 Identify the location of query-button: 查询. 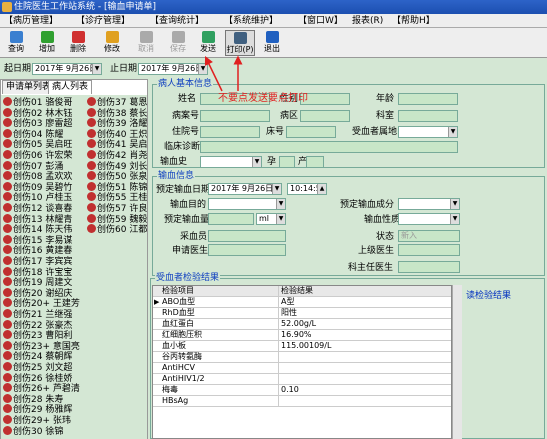
(16, 43).